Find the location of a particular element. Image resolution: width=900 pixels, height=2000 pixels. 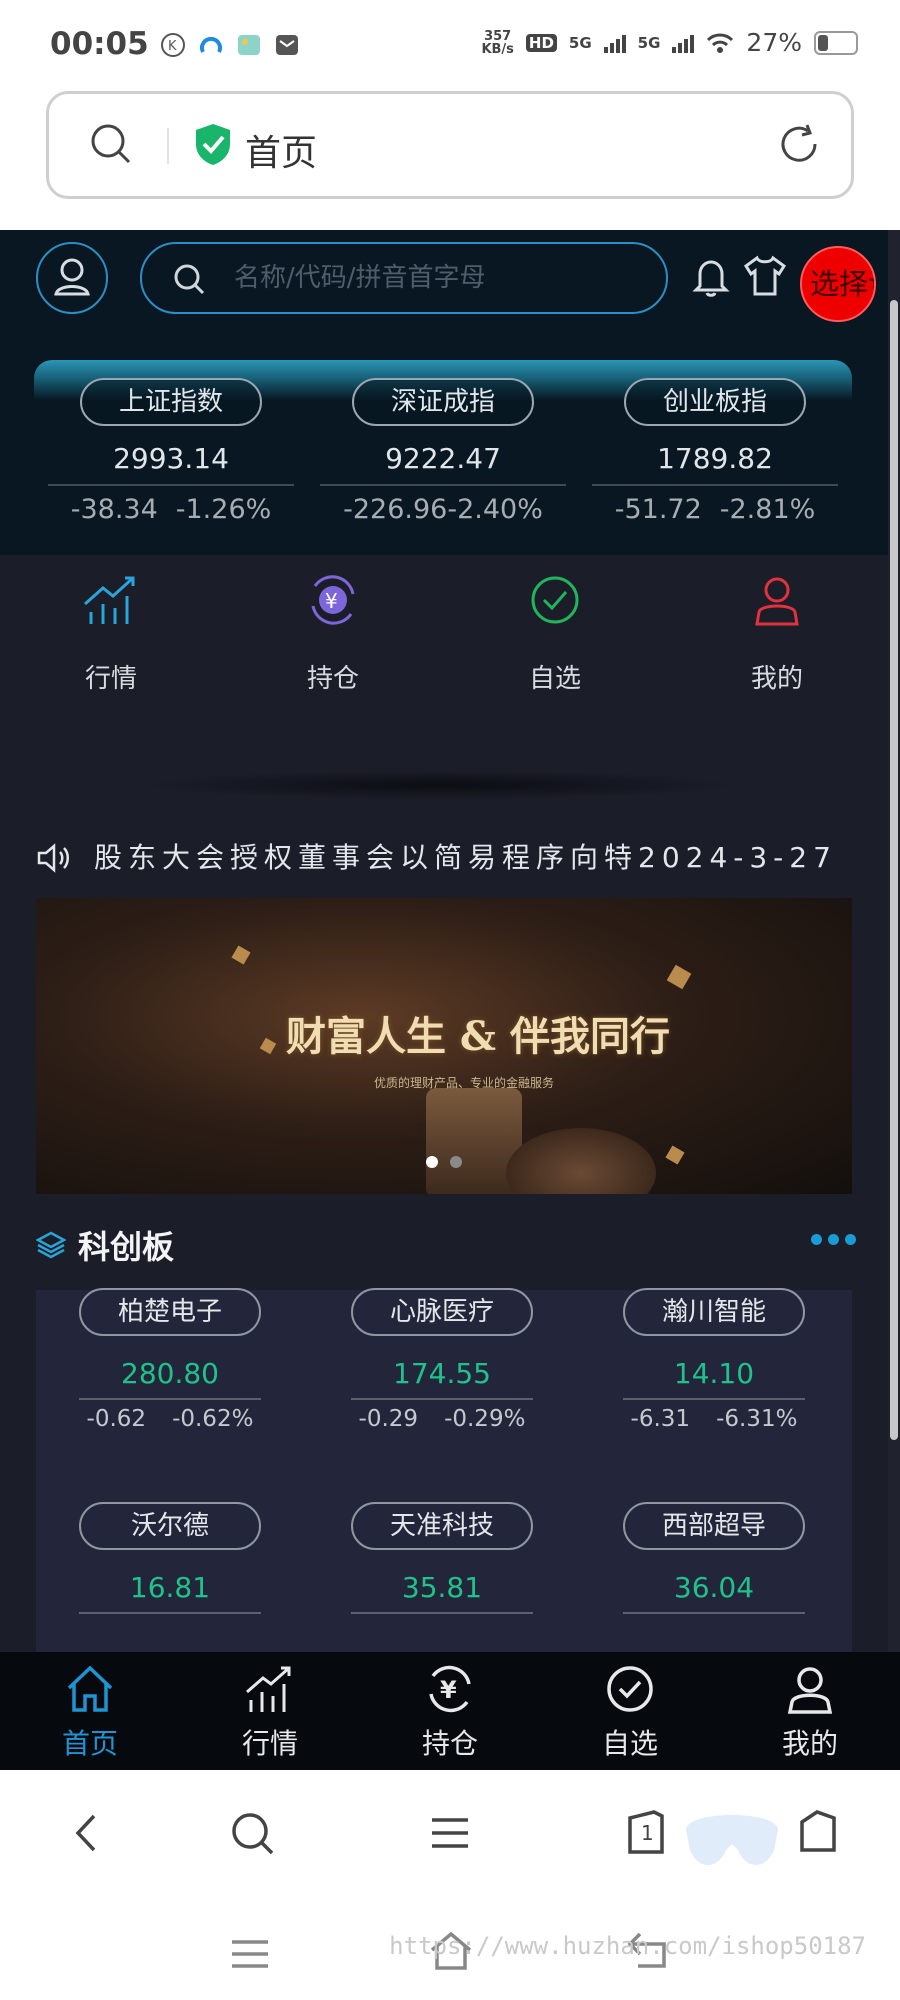

browser-address-bar: 首页 is located at coordinates (450, 145).